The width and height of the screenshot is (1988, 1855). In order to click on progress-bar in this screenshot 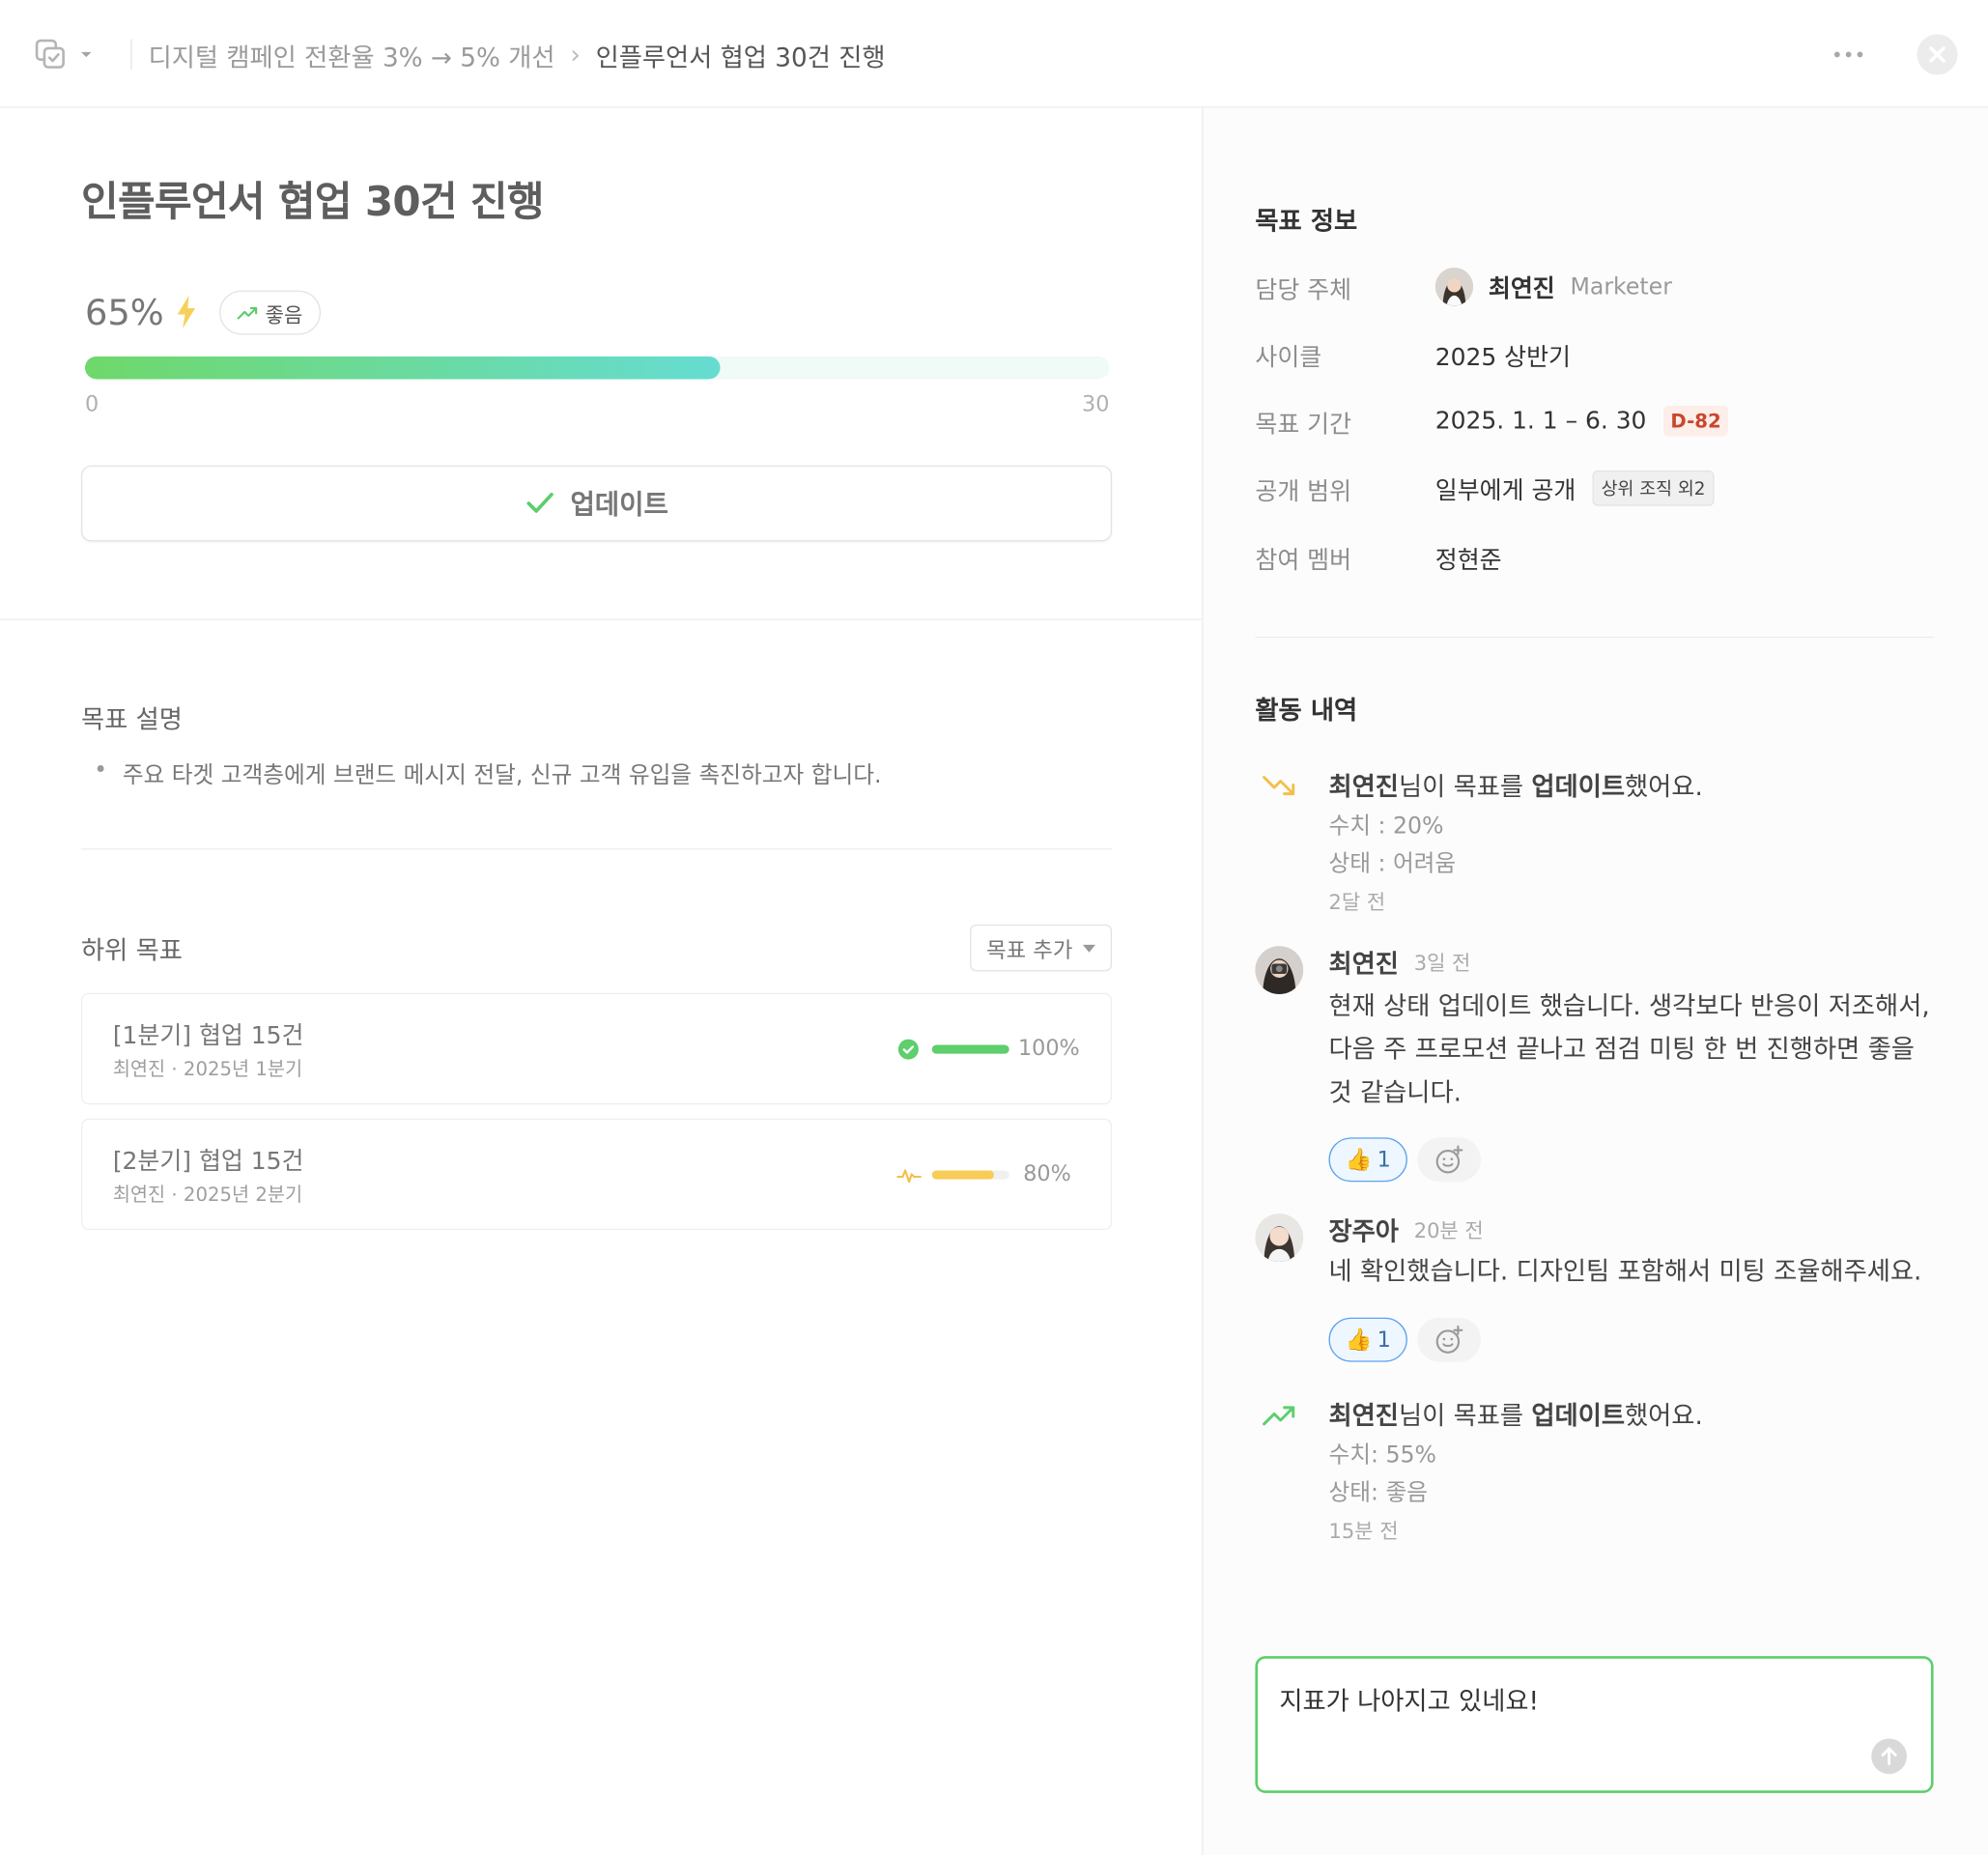, I will do `click(597, 368)`.